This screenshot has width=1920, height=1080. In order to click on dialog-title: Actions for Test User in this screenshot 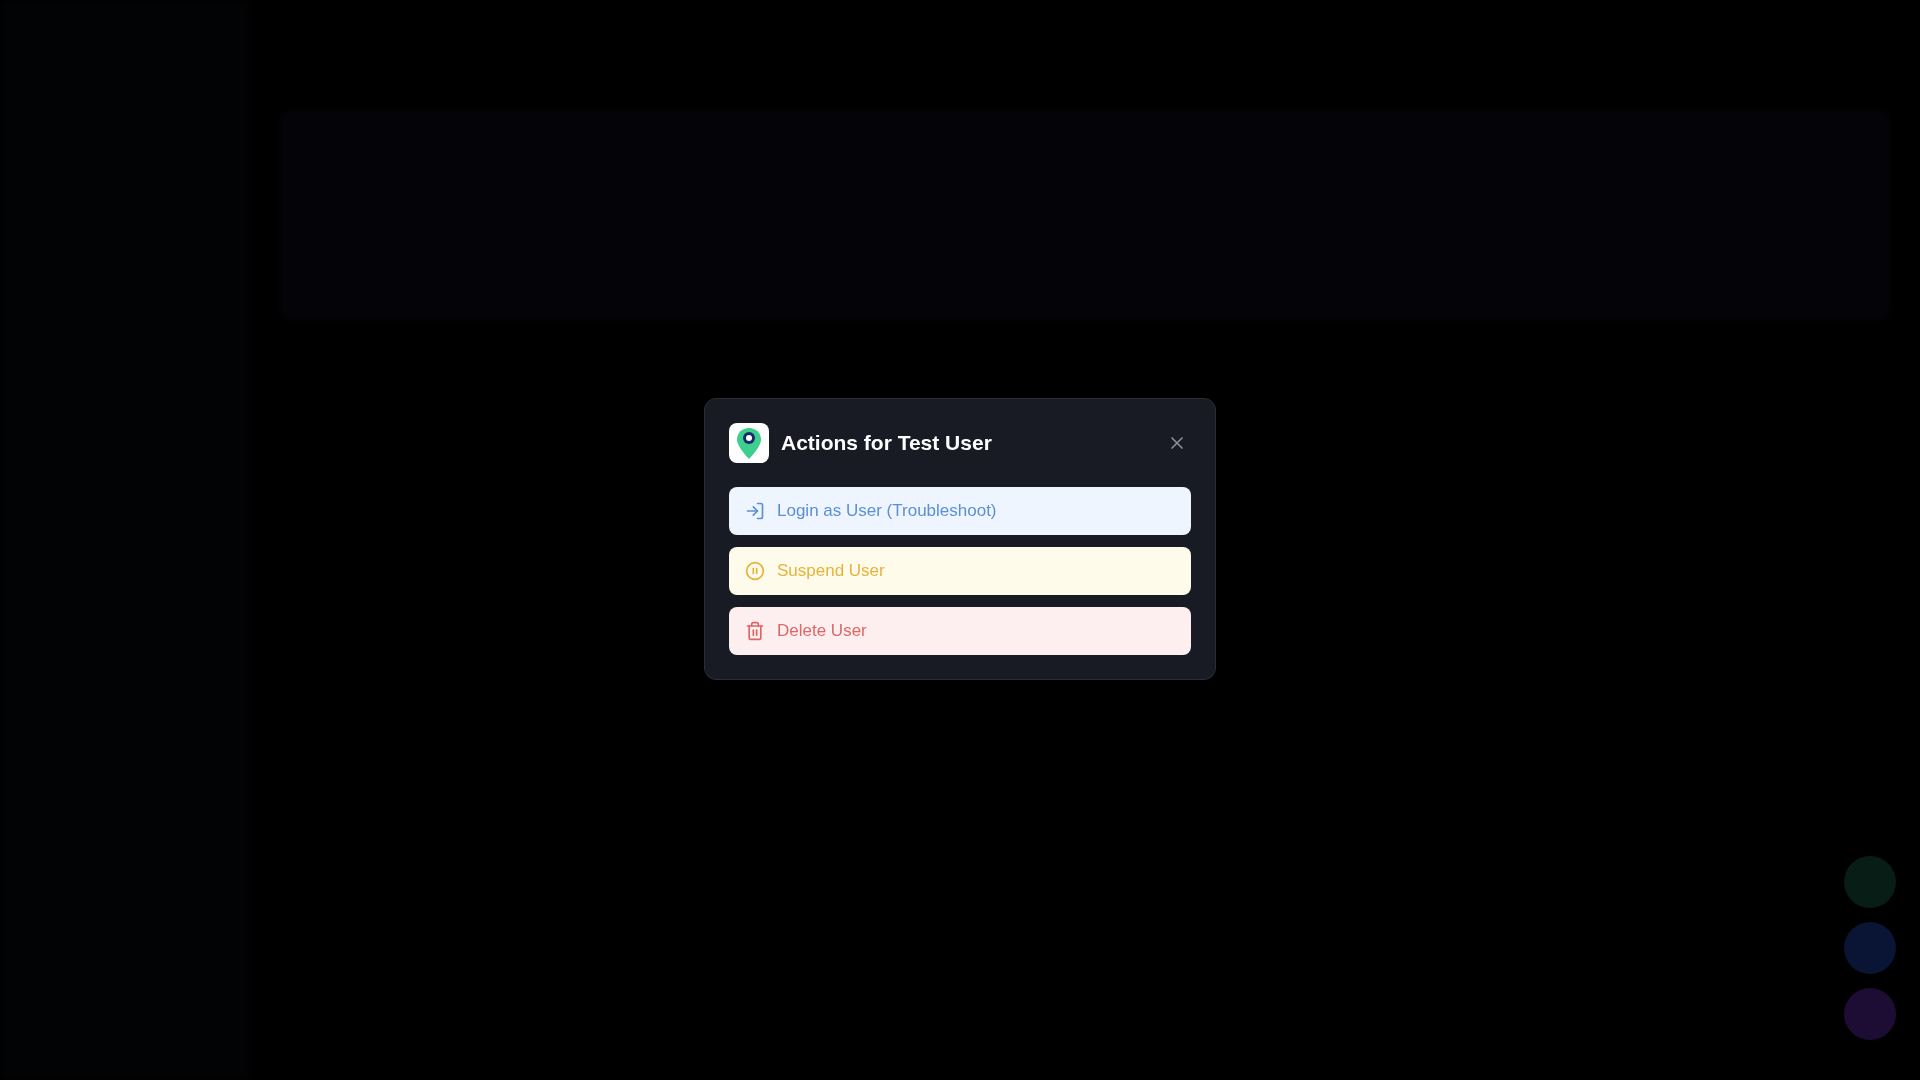, I will do `click(887, 443)`.